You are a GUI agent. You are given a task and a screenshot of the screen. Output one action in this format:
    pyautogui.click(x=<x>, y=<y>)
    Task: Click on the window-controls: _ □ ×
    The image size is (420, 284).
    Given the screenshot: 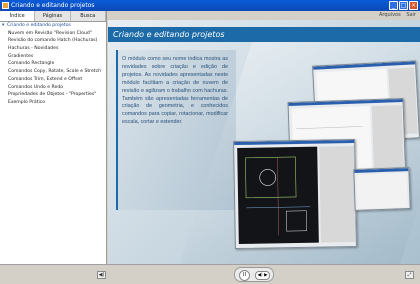 What is the action you would take?
    pyautogui.click(x=403, y=5)
    